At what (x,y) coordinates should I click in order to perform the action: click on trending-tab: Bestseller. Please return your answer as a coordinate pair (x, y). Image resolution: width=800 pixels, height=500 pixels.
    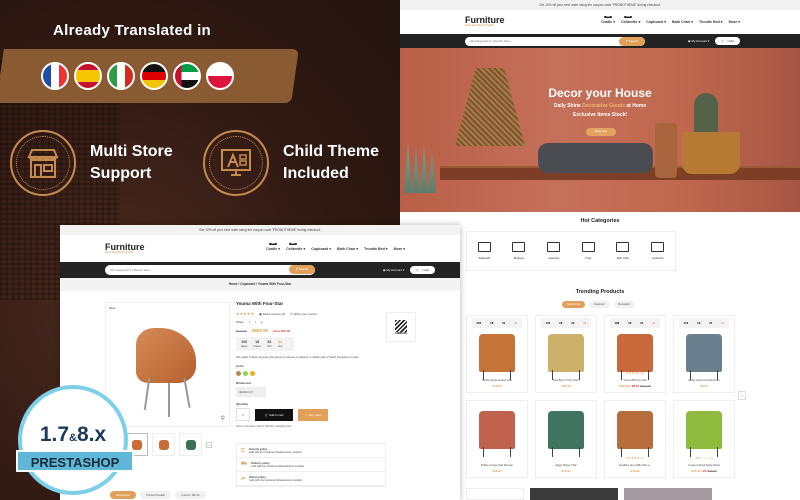
    Looking at the image, I should click on (624, 304).